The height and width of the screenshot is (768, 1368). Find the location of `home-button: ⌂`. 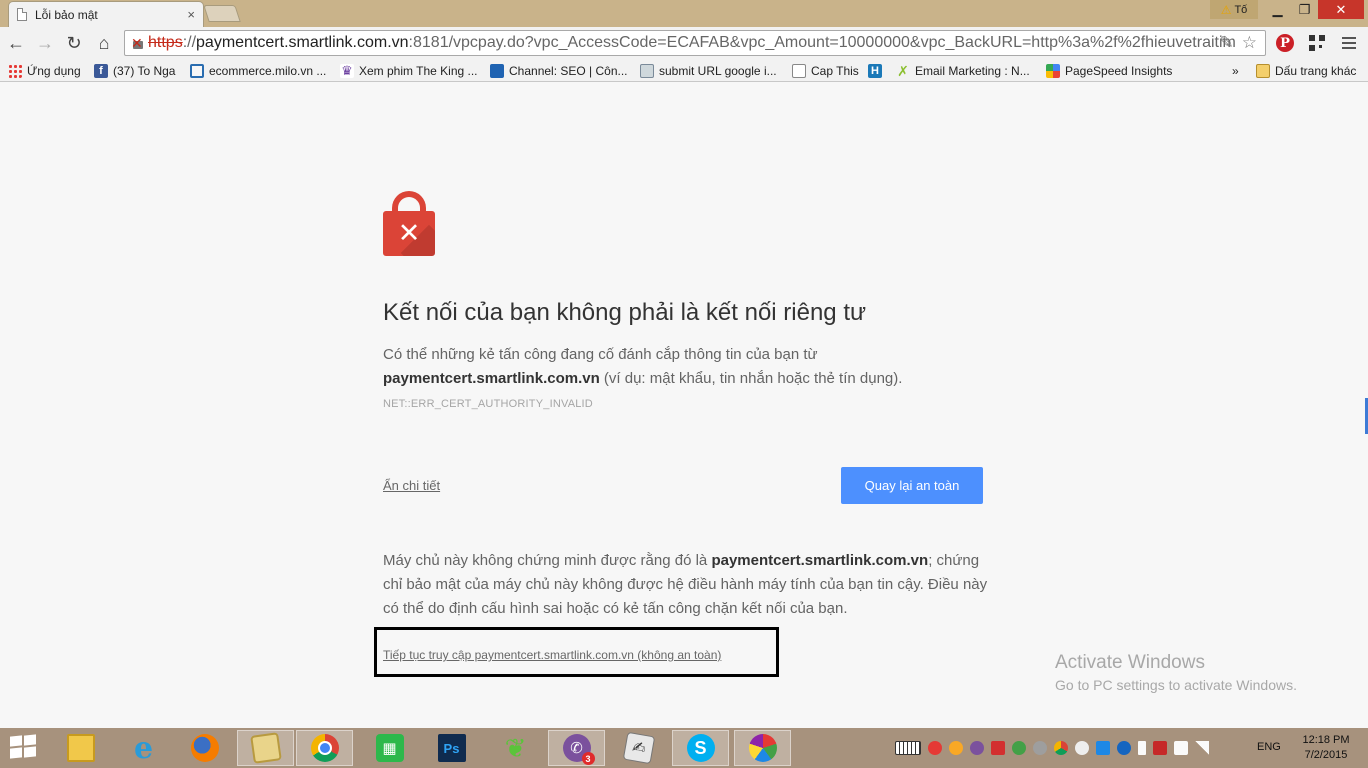

home-button: ⌂ is located at coordinates (104, 43).